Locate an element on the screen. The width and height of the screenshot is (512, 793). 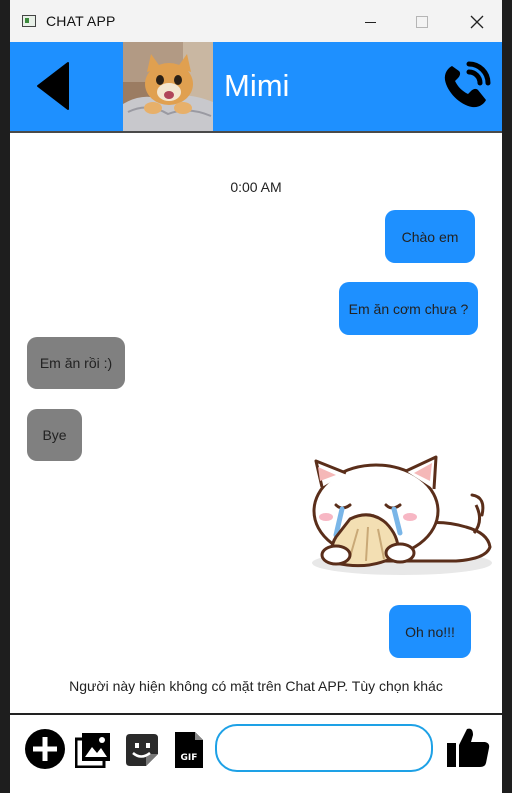
gif-icon: GIF is located at coordinates (189, 750).